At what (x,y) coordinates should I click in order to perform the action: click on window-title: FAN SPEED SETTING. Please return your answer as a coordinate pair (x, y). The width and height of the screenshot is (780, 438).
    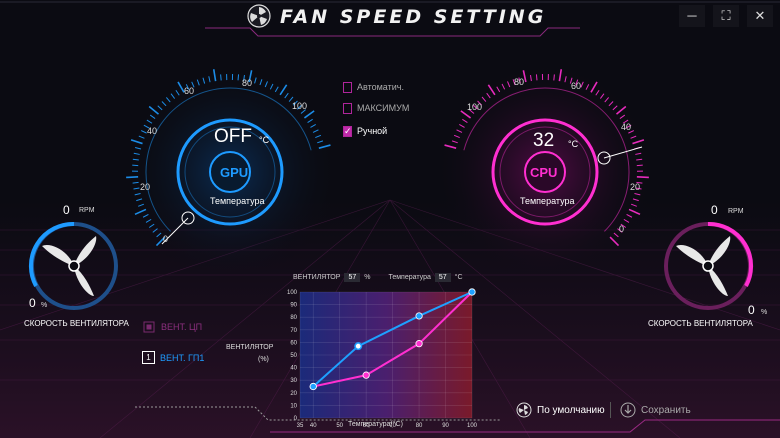
    Looking at the image, I should click on (413, 17).